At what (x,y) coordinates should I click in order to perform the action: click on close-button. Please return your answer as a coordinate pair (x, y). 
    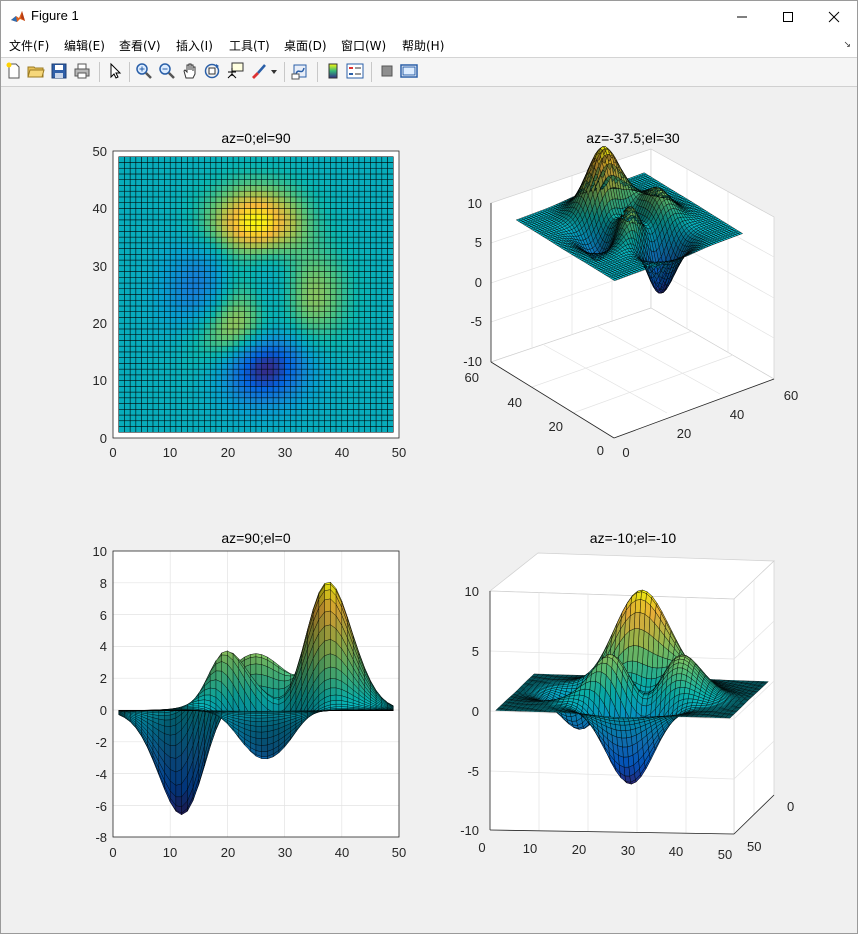
    Looking at the image, I should click on (834, 16).